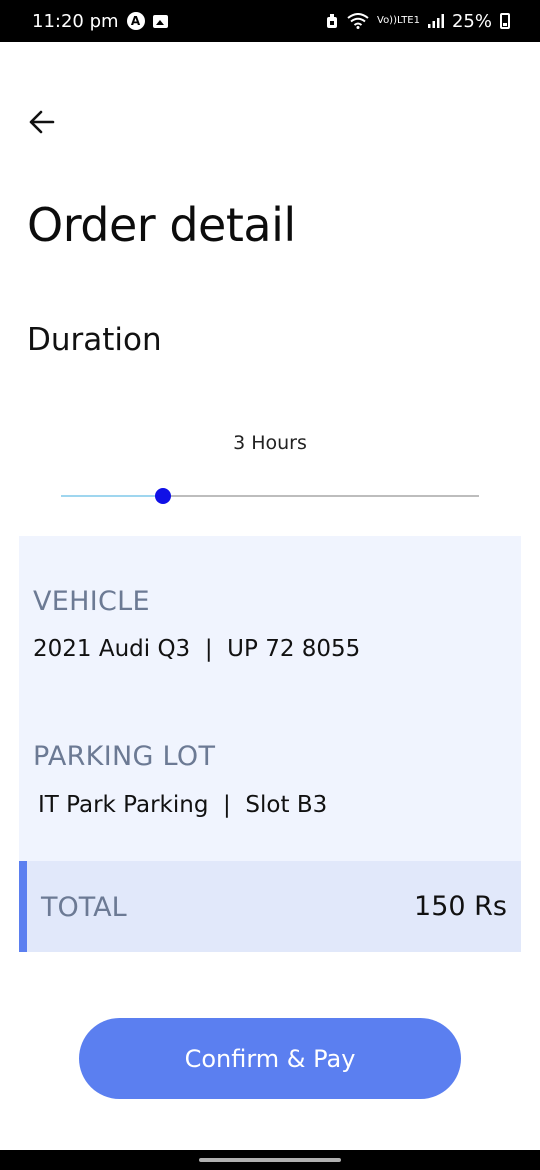  Describe the element at coordinates (91, 601) in the screenshot. I see `vehicle-heading: VEHICLE` at that location.